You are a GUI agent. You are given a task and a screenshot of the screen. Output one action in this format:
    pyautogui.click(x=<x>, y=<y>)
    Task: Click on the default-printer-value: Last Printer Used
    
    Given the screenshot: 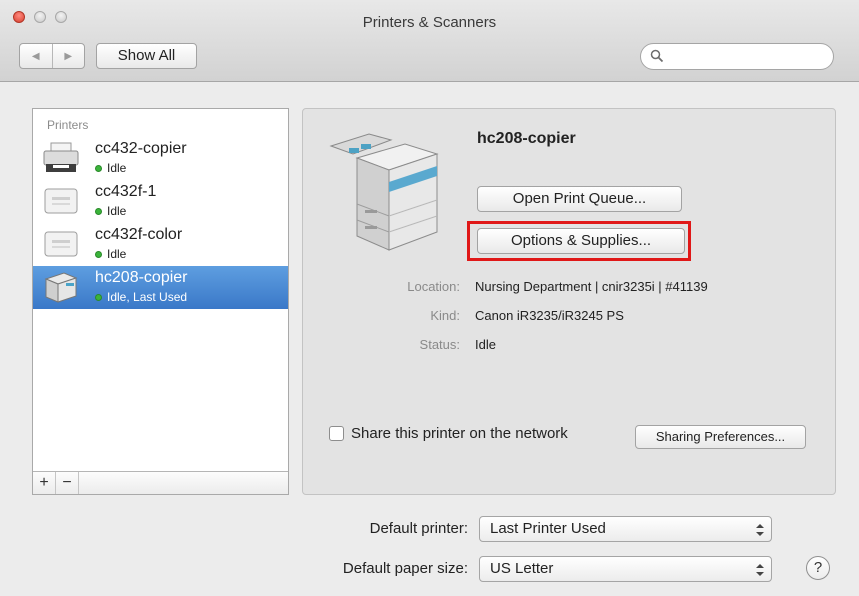 What is the action you would take?
    pyautogui.click(x=548, y=528)
    